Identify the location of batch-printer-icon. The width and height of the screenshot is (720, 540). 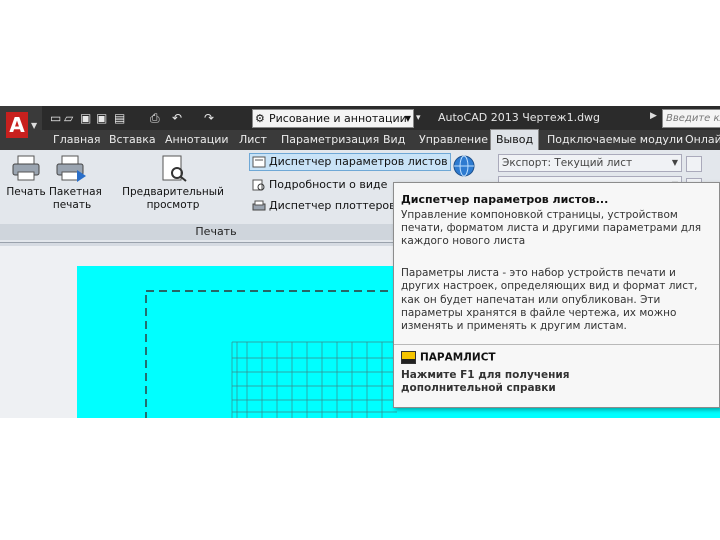
(71, 168).